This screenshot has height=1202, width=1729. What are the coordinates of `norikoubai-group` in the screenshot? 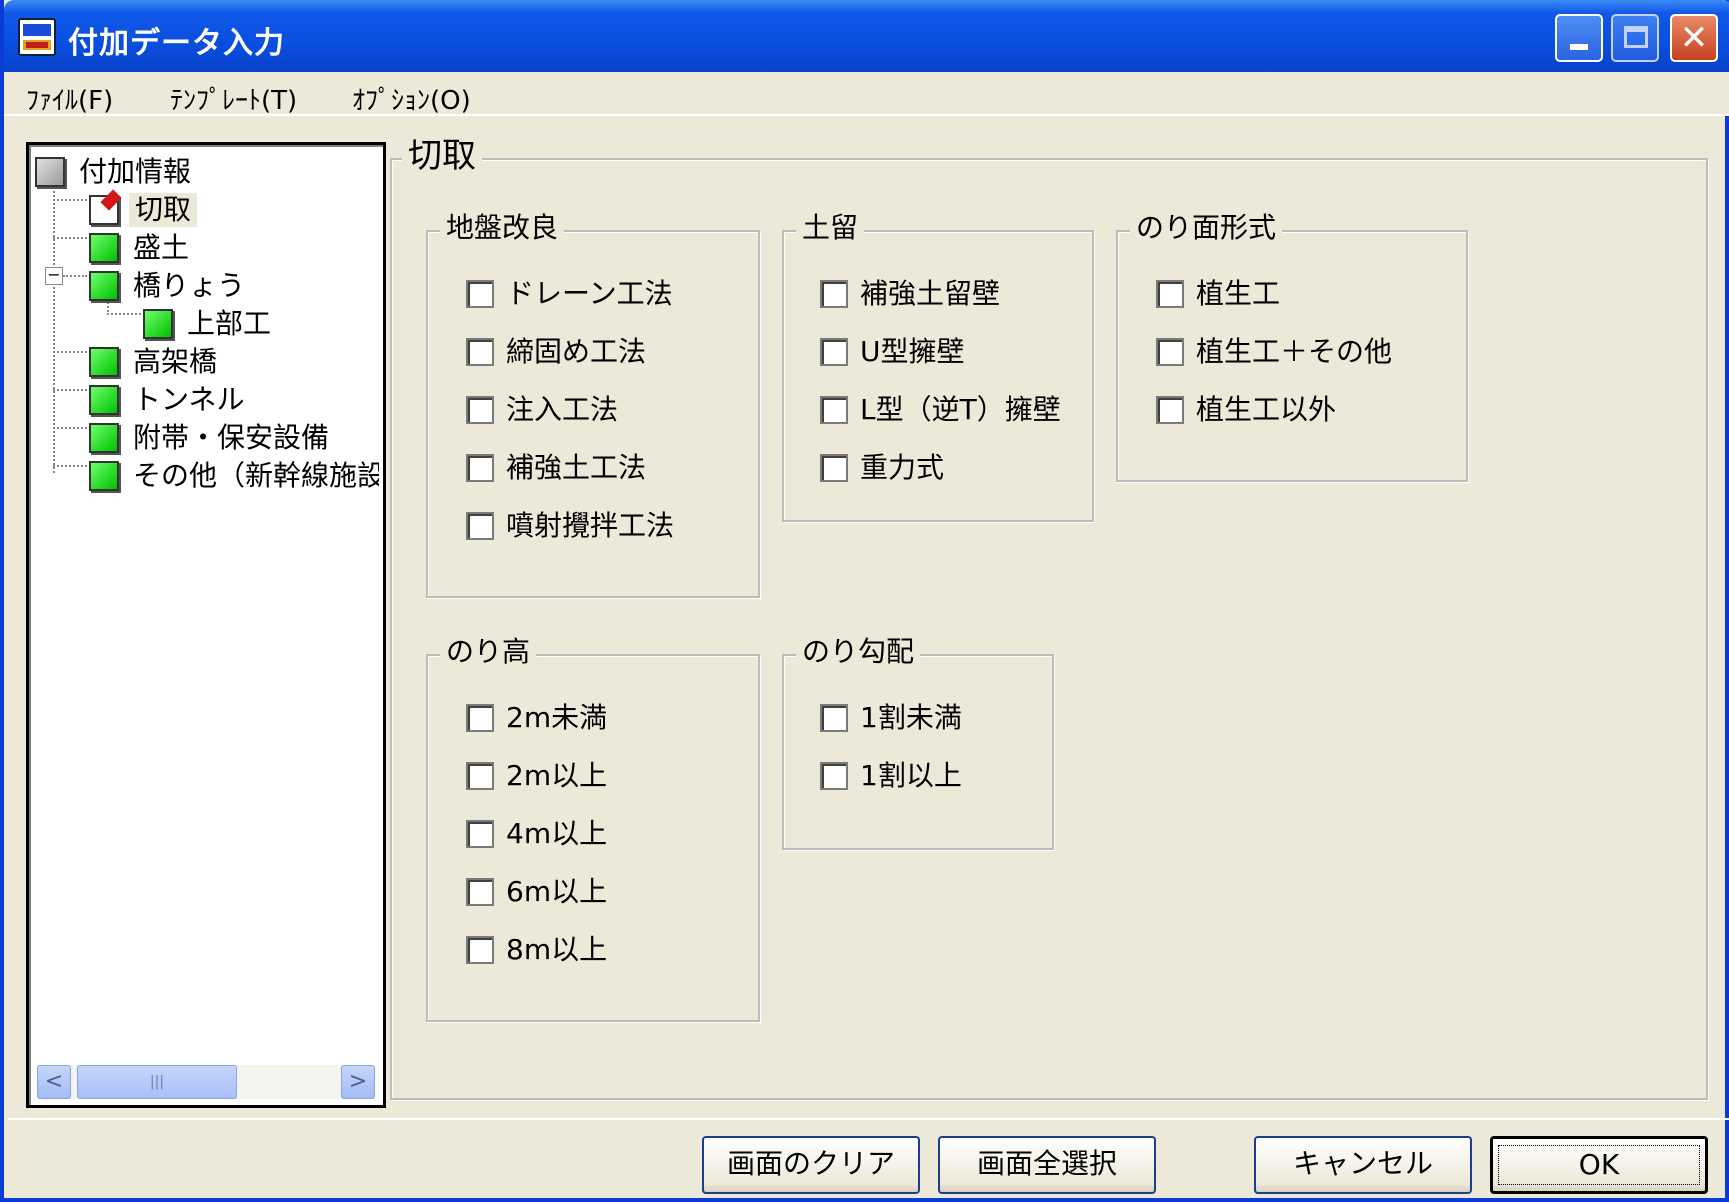 It's located at (918, 752).